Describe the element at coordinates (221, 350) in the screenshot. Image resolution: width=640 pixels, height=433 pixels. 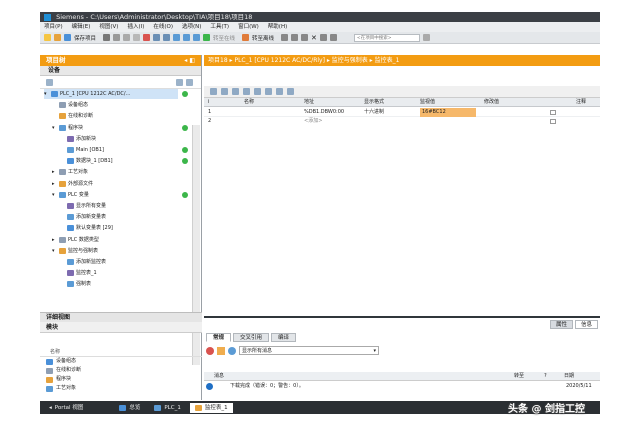
I see `warning-filter-icon` at that location.